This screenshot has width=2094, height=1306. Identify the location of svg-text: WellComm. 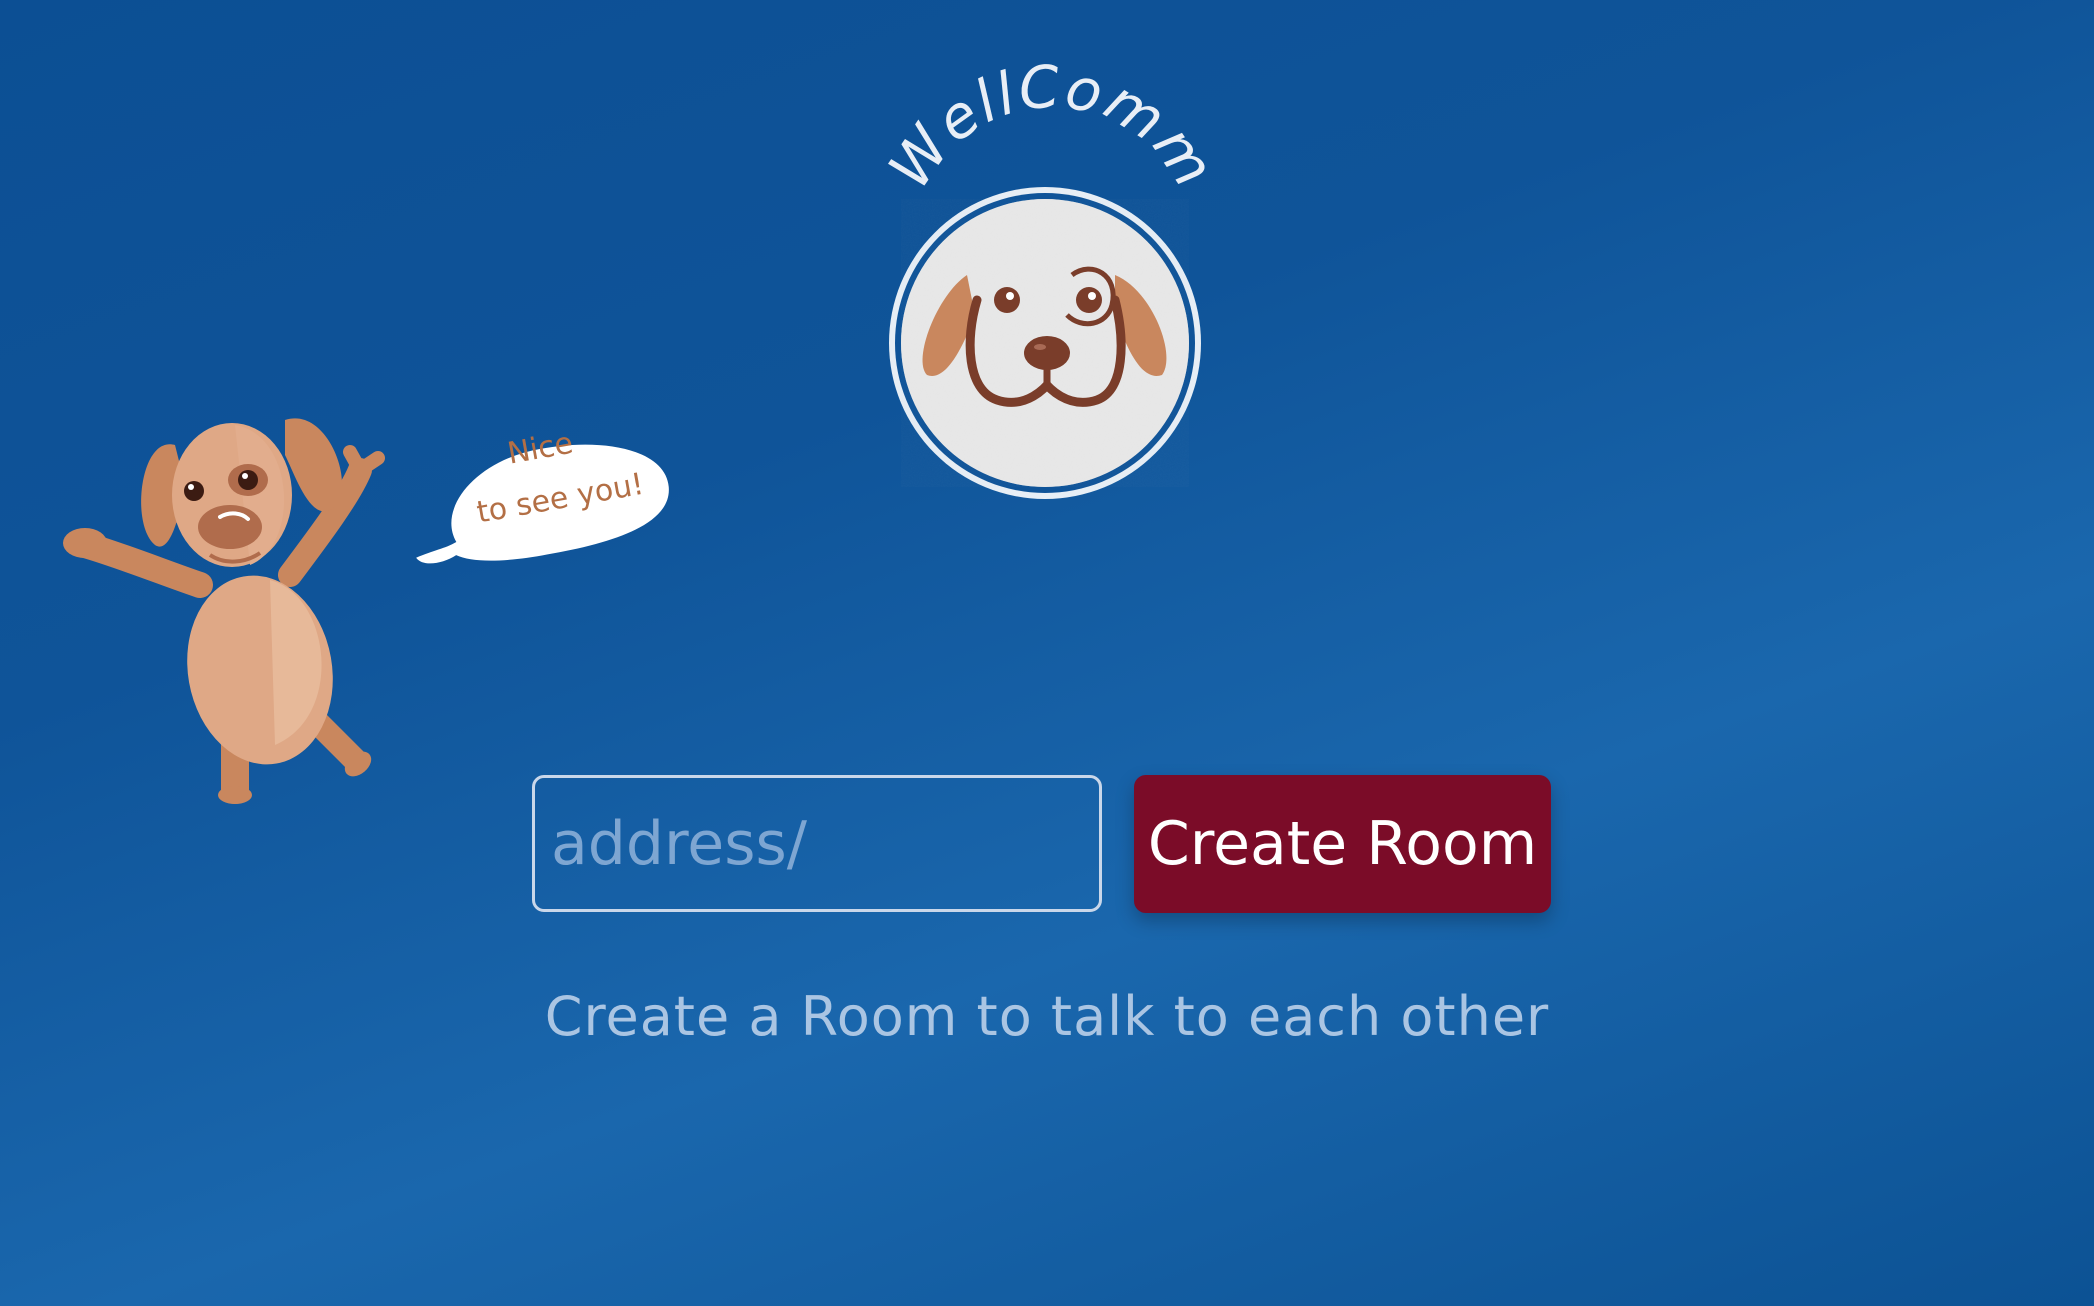
(1051, 130).